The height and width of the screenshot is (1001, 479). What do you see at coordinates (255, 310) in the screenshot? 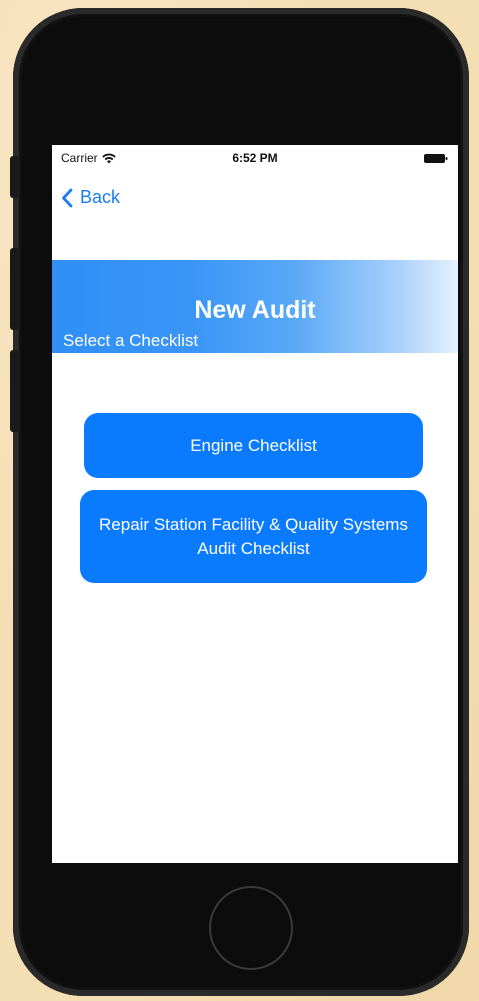
I see `page-title: New Audit` at bounding box center [255, 310].